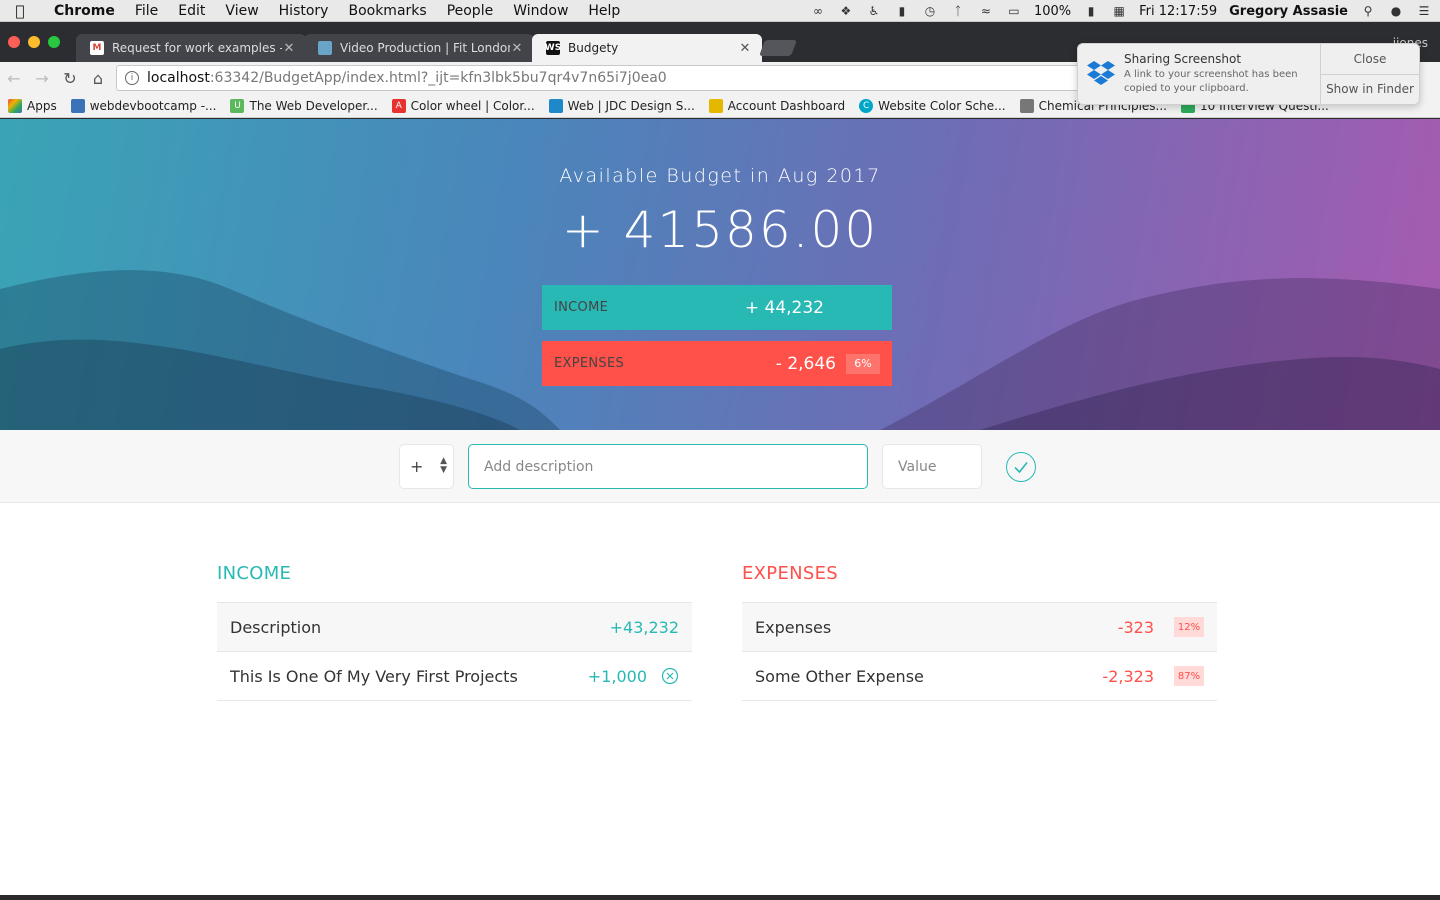  I want to click on budget-expenses-summary: EXPENSES - 2,646 6%, so click(717, 363).